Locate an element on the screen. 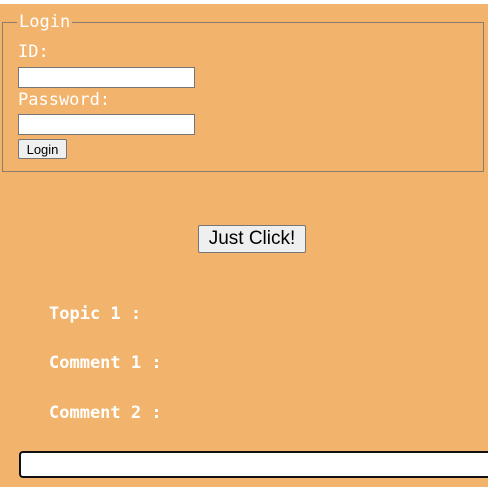 The image size is (488, 487). just-click-button: Just Click! is located at coordinates (252, 239).